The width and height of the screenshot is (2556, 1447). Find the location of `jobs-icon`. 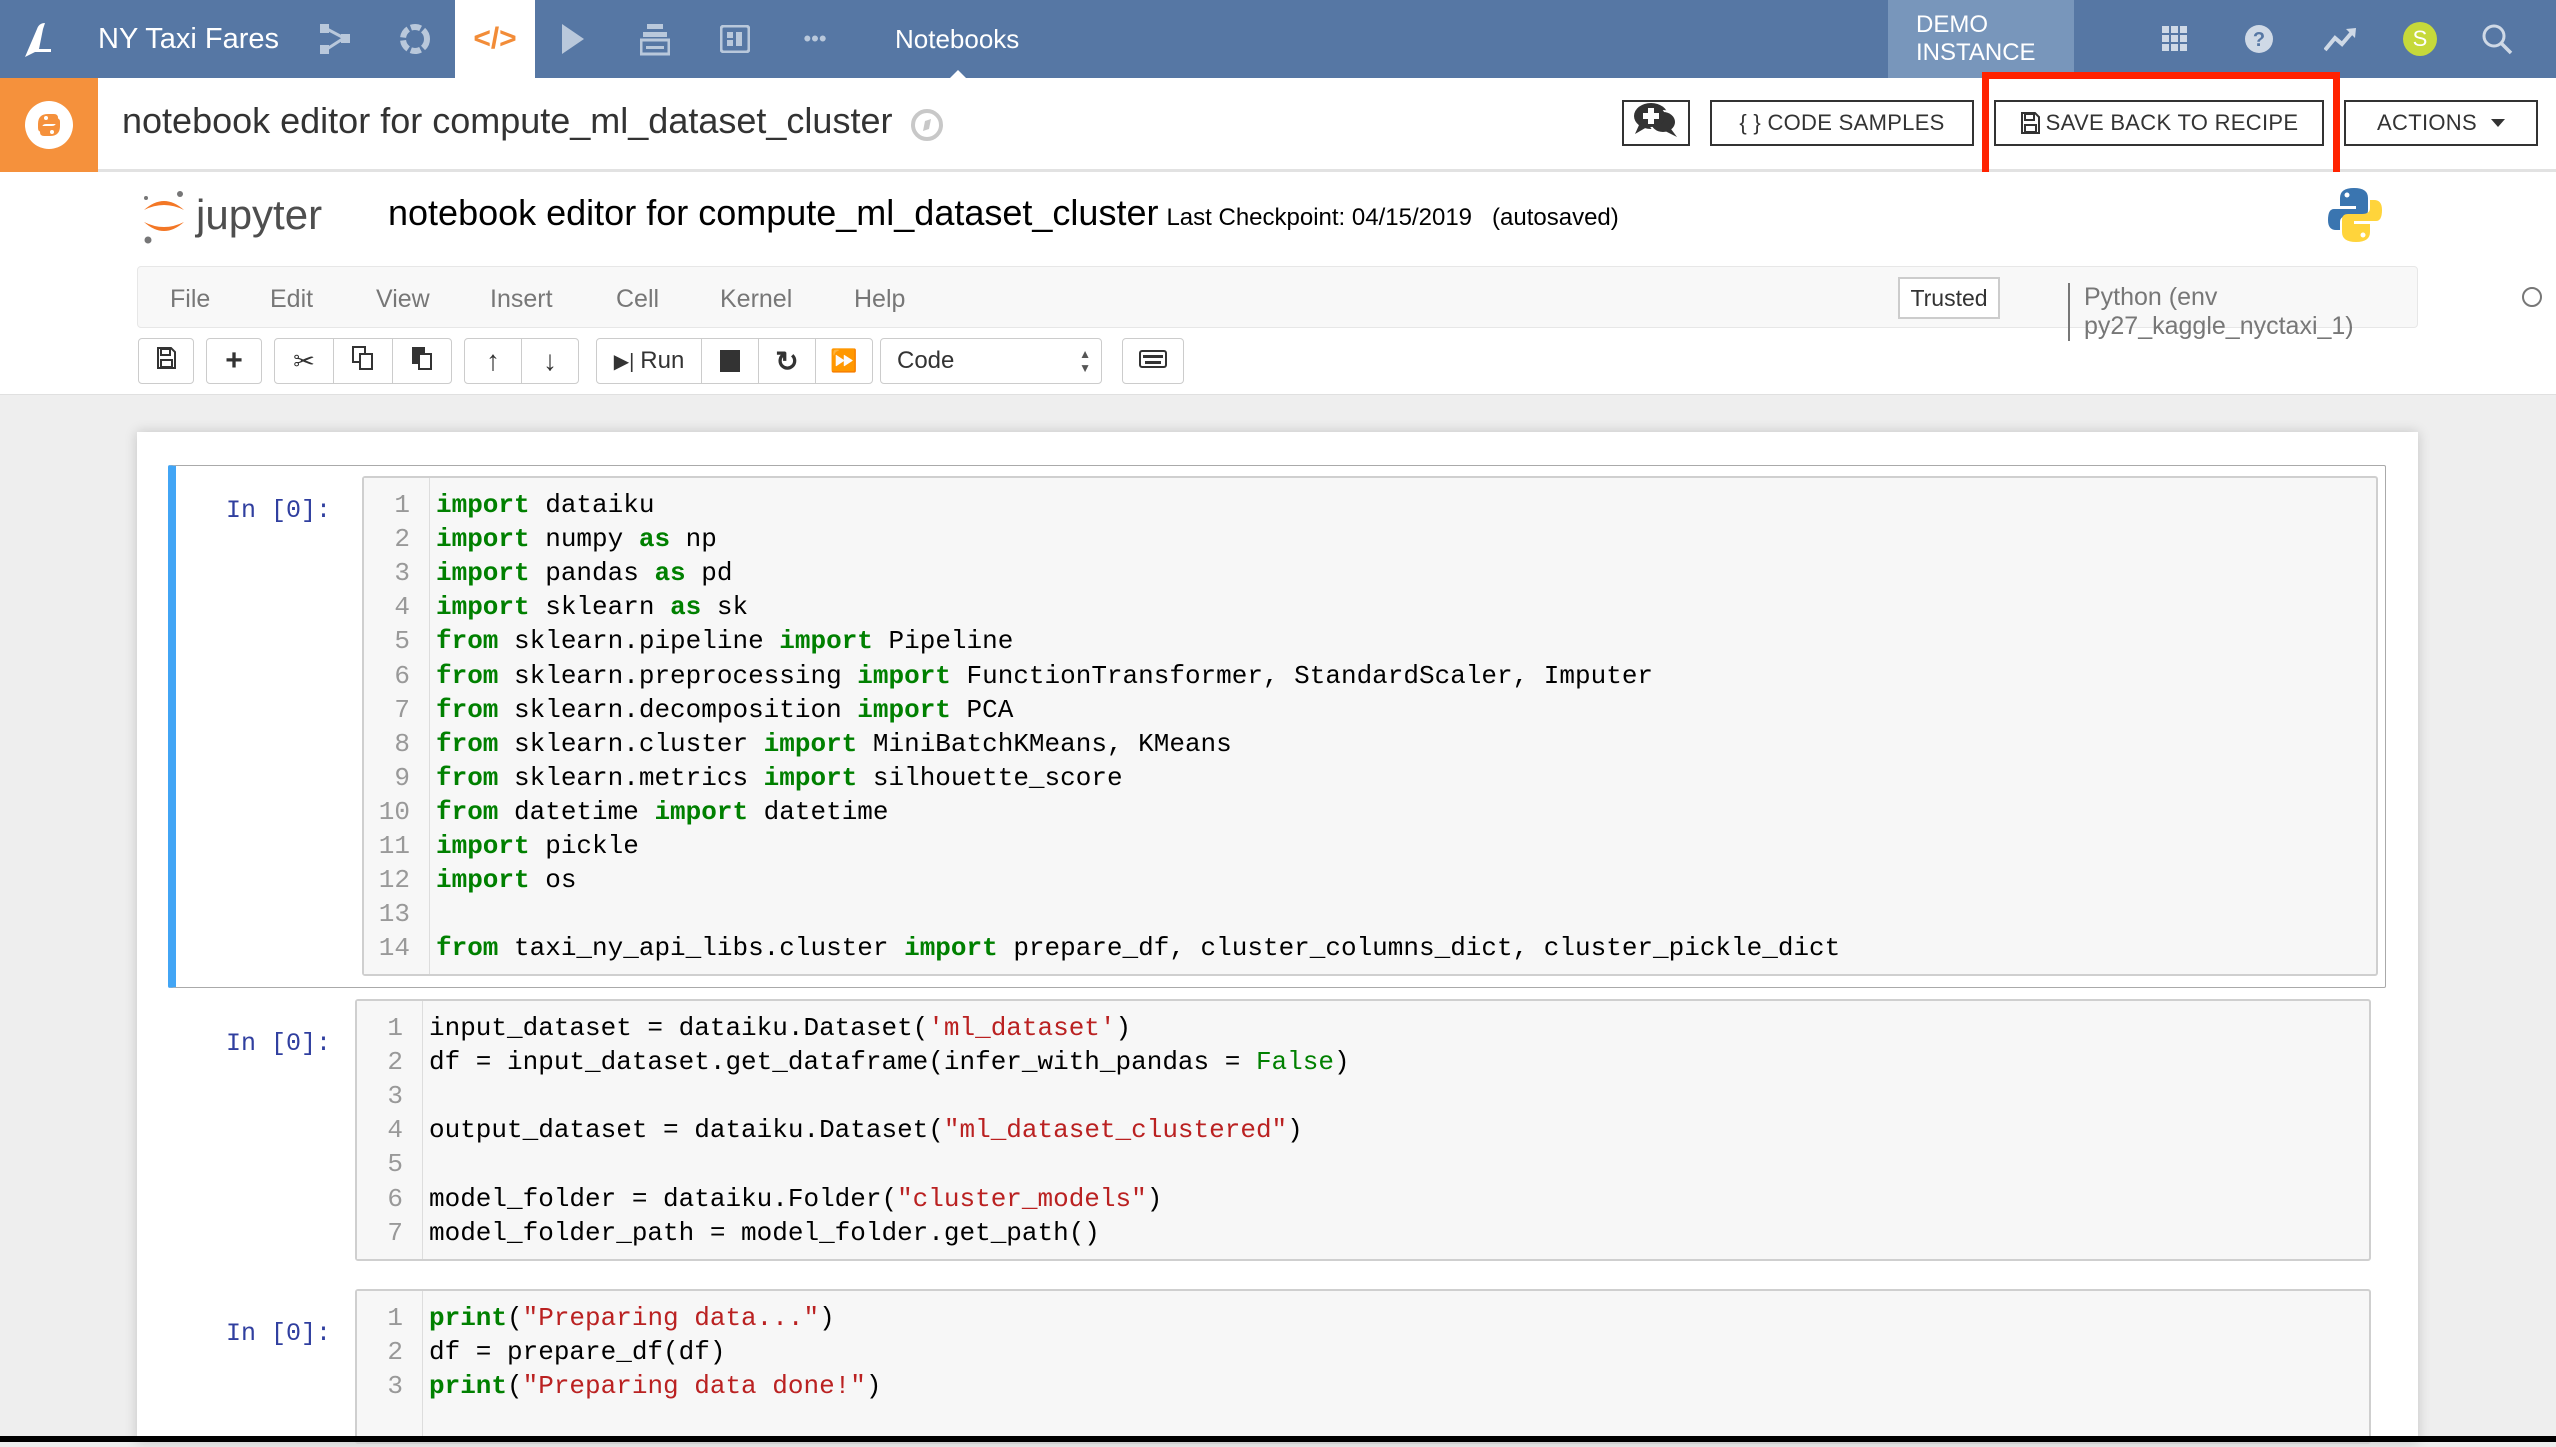

jobs-icon is located at coordinates (655, 39).